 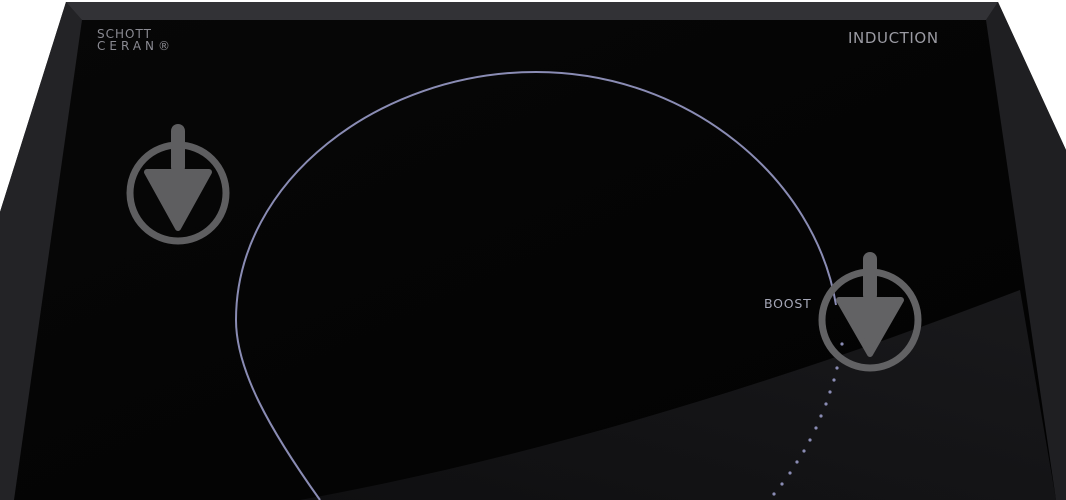 What do you see at coordinates (788, 303) in the screenshot?
I see `boost-label: BOOST` at bounding box center [788, 303].